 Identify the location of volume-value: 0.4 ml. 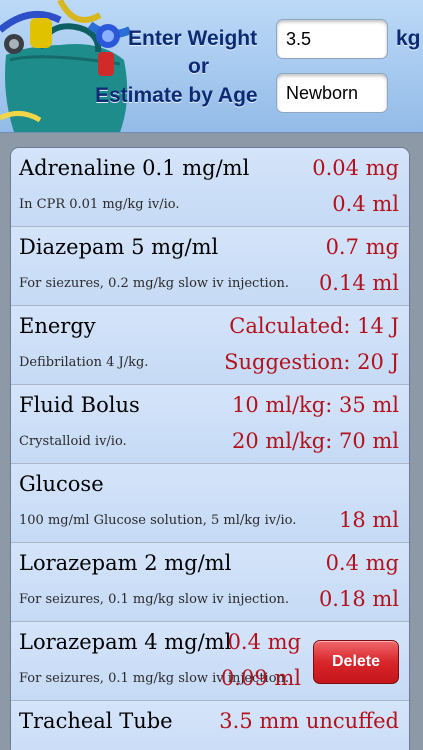
(365, 204).